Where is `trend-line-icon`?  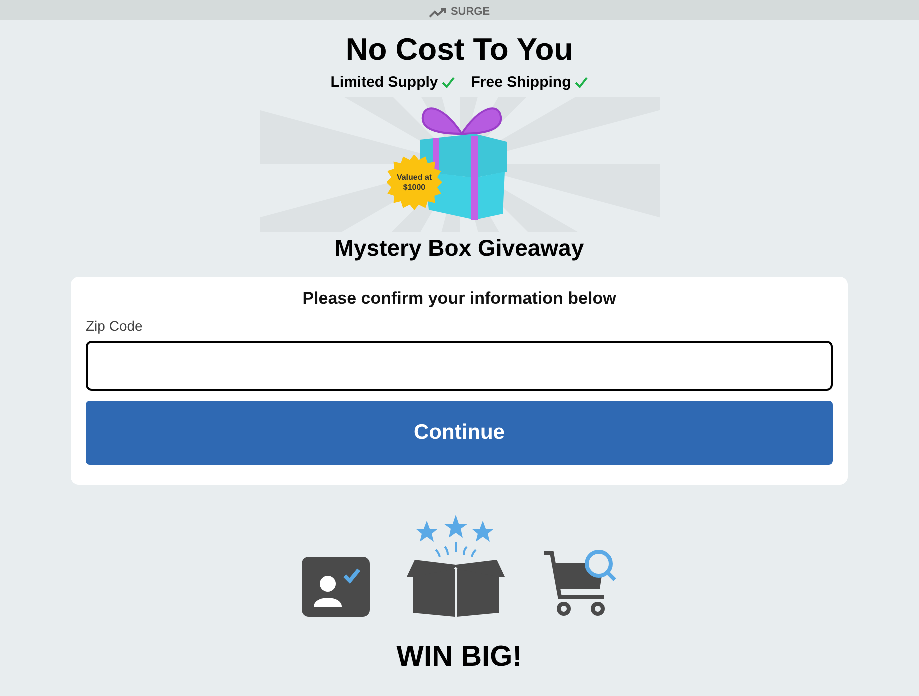 trend-line-icon is located at coordinates (437, 13).